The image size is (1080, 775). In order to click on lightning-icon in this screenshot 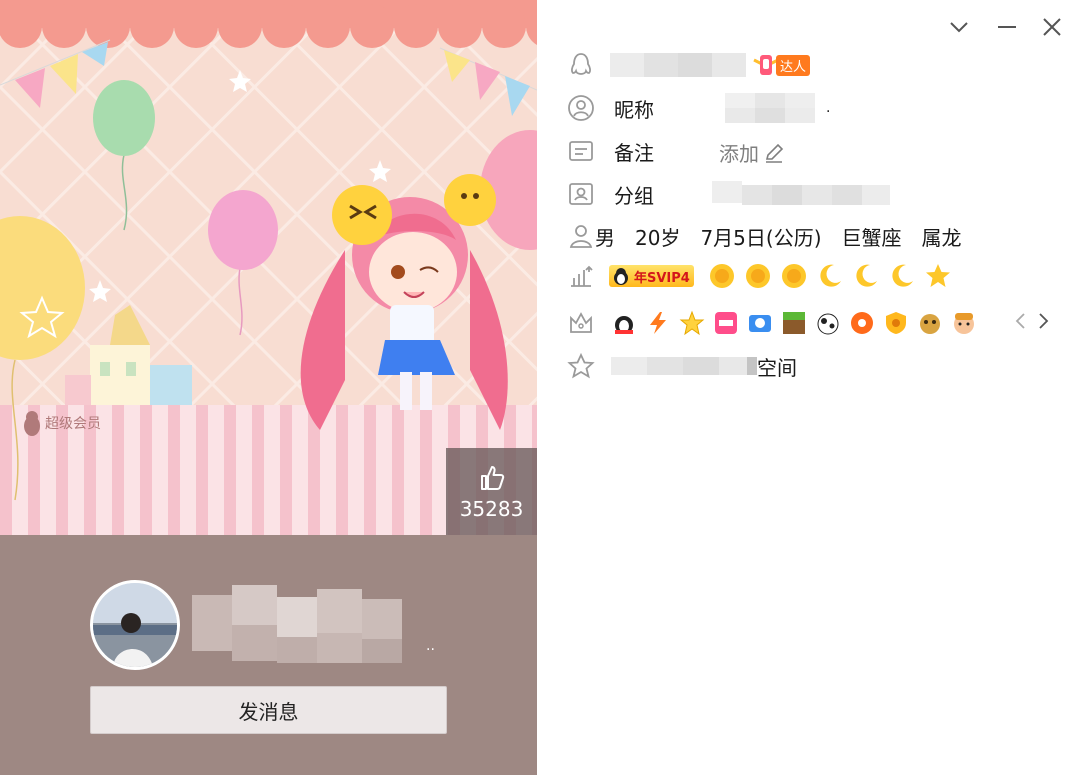, I will do `click(658, 323)`.